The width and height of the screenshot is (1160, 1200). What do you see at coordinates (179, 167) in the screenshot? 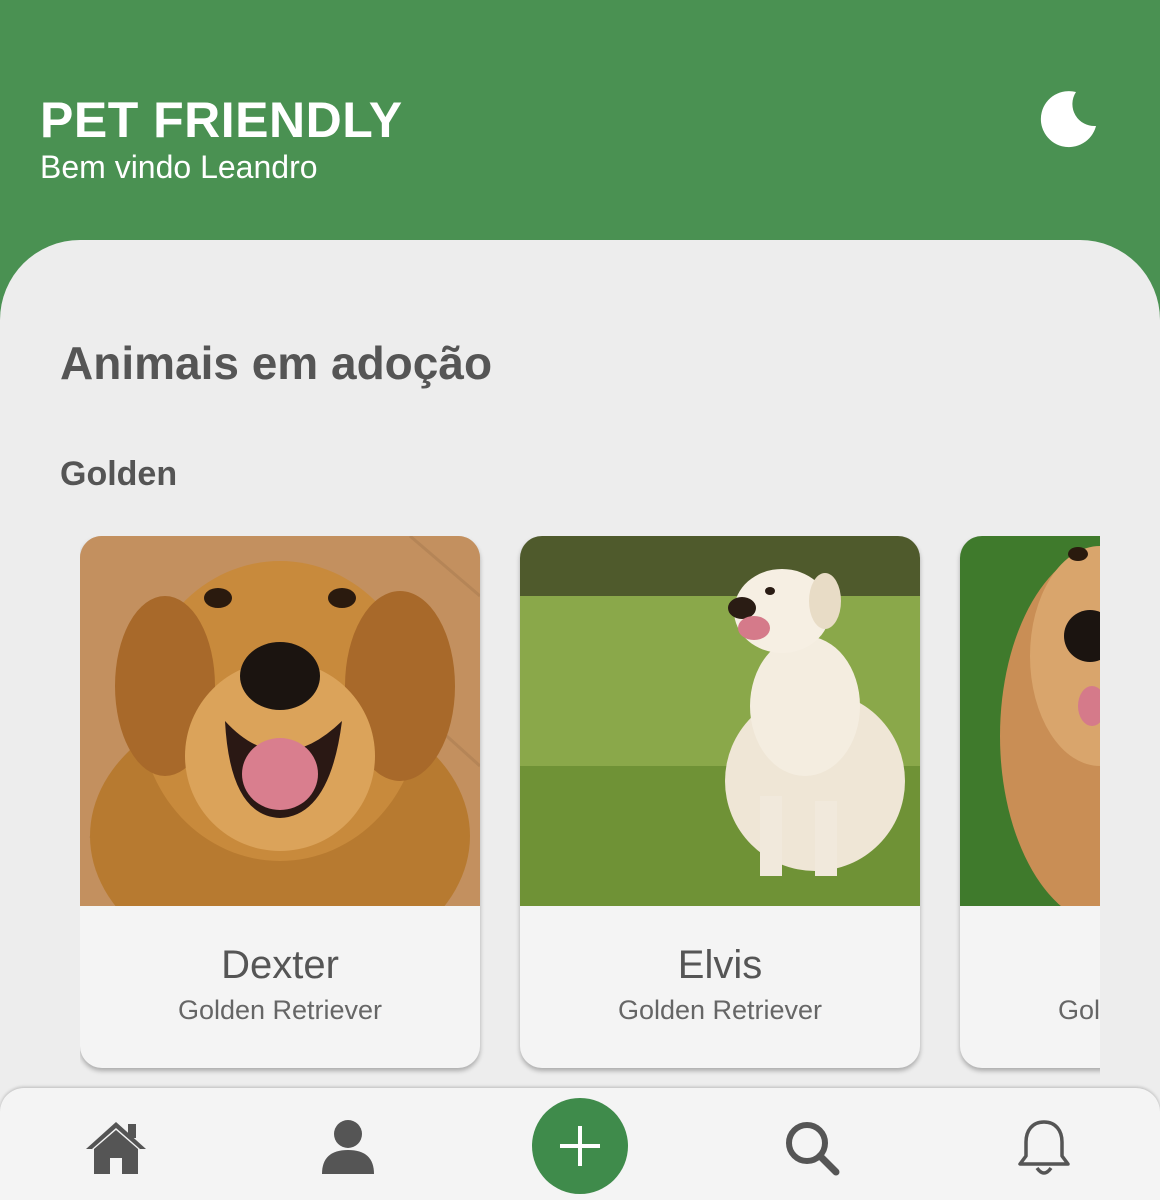
I see `welcome-message: Bem vindo Leandro` at bounding box center [179, 167].